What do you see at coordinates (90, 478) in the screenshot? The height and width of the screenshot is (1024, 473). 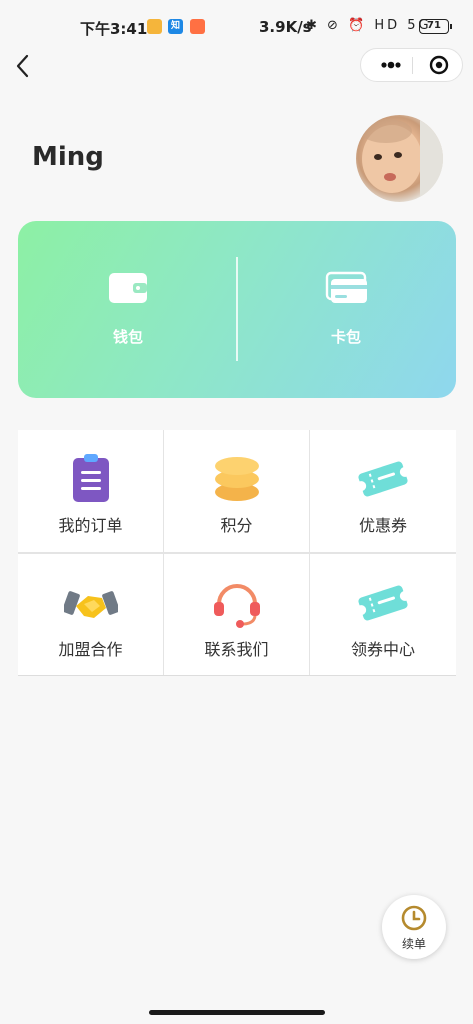 I see `clipboard-icon` at bounding box center [90, 478].